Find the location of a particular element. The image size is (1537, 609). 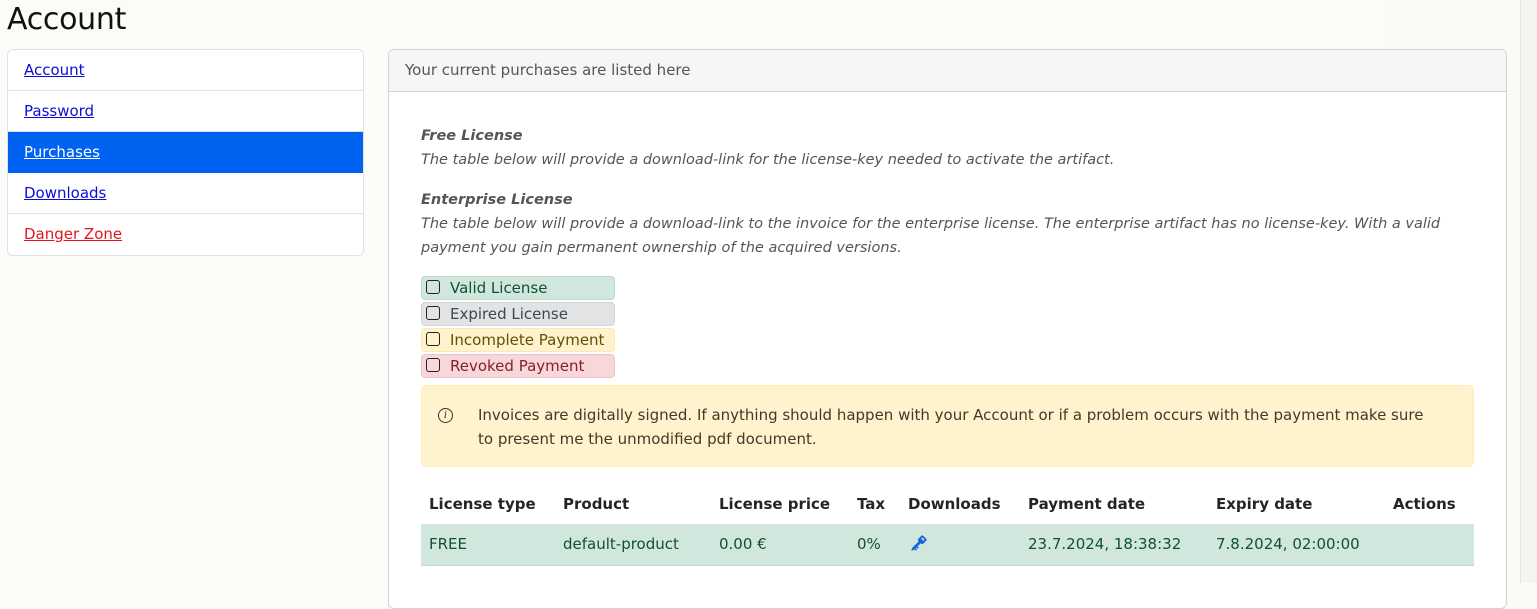

sidebar-item-purchases: Purchases is located at coordinates (185, 152).